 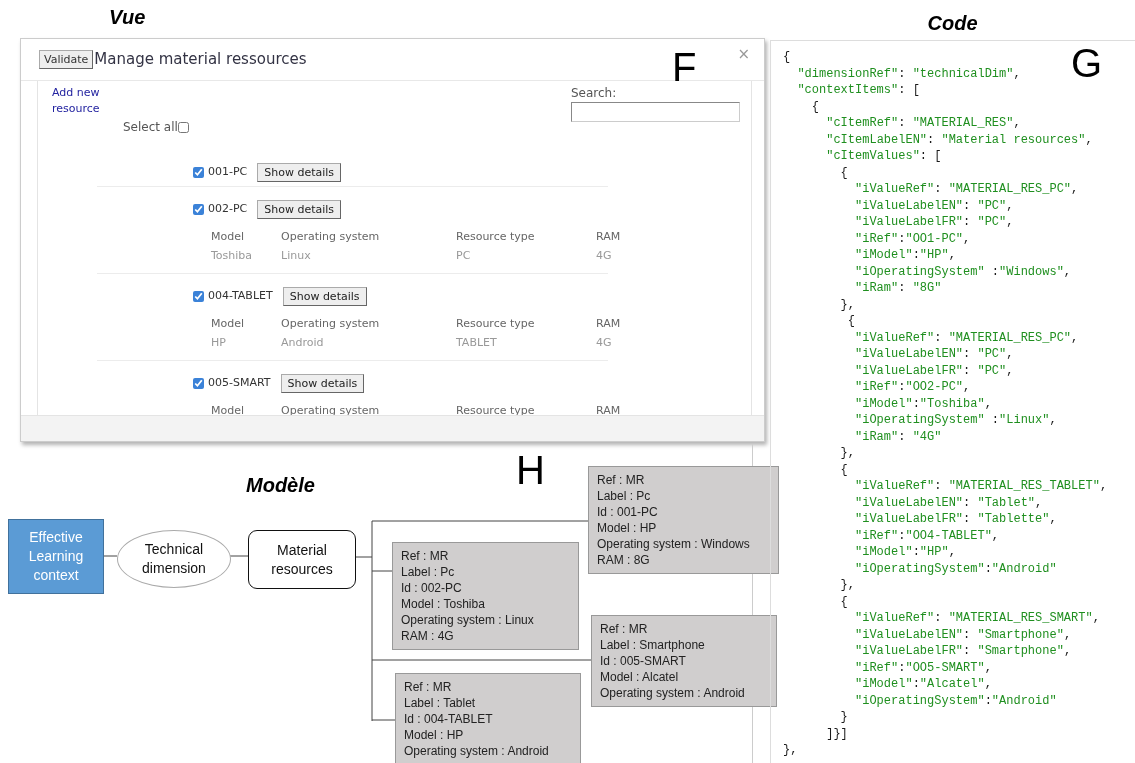 What do you see at coordinates (56, 556) in the screenshot?
I see `context-node: Effective Learning context` at bounding box center [56, 556].